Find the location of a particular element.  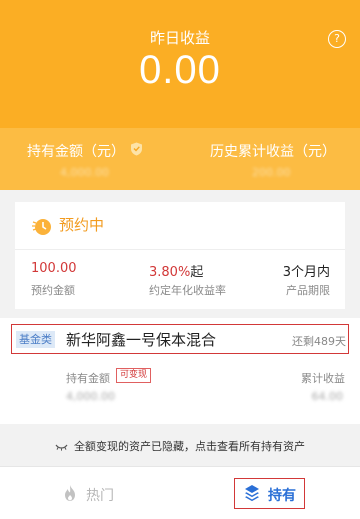

fund-category-tag: 基金类 is located at coordinates (35, 339).